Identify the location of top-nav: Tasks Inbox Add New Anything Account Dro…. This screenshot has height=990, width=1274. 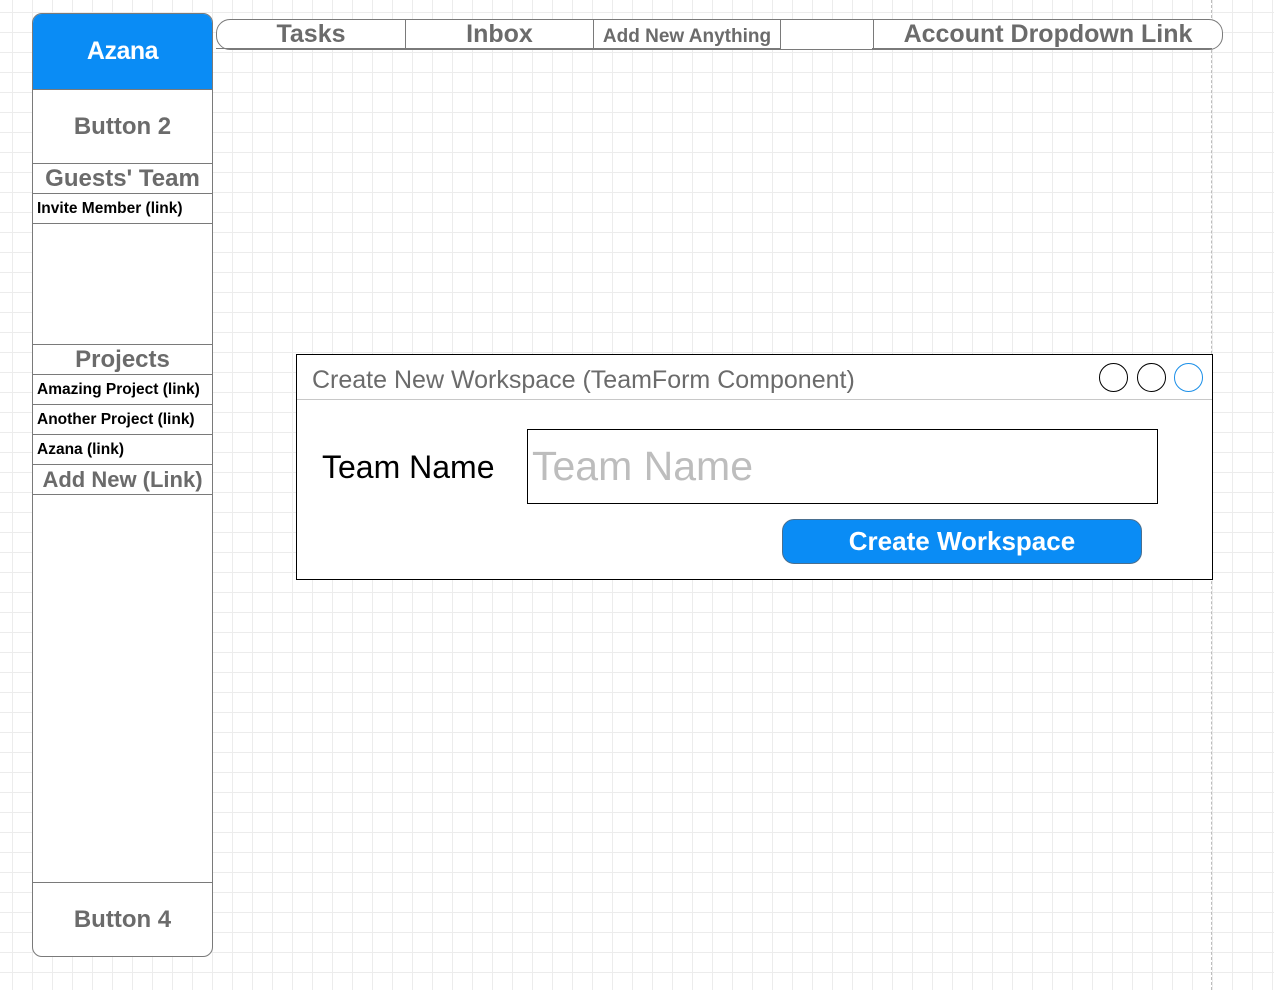
(719, 34).